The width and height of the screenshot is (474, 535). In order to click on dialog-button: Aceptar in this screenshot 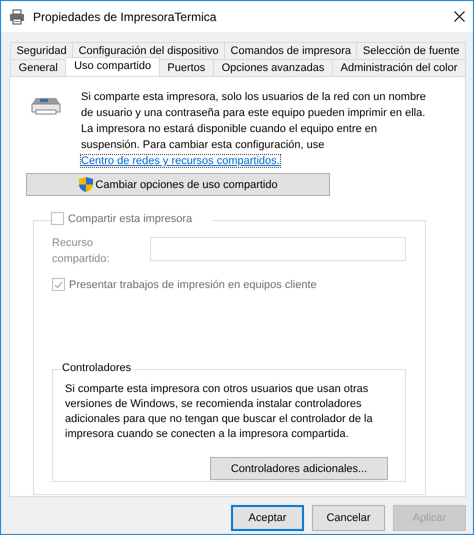, I will do `click(267, 518)`.